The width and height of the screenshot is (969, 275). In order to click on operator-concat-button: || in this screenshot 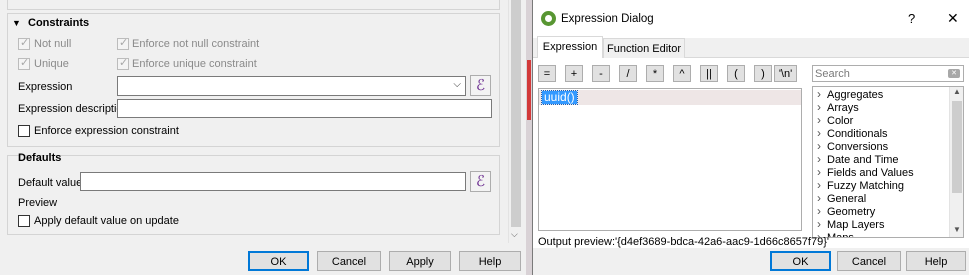, I will do `click(709, 73)`.